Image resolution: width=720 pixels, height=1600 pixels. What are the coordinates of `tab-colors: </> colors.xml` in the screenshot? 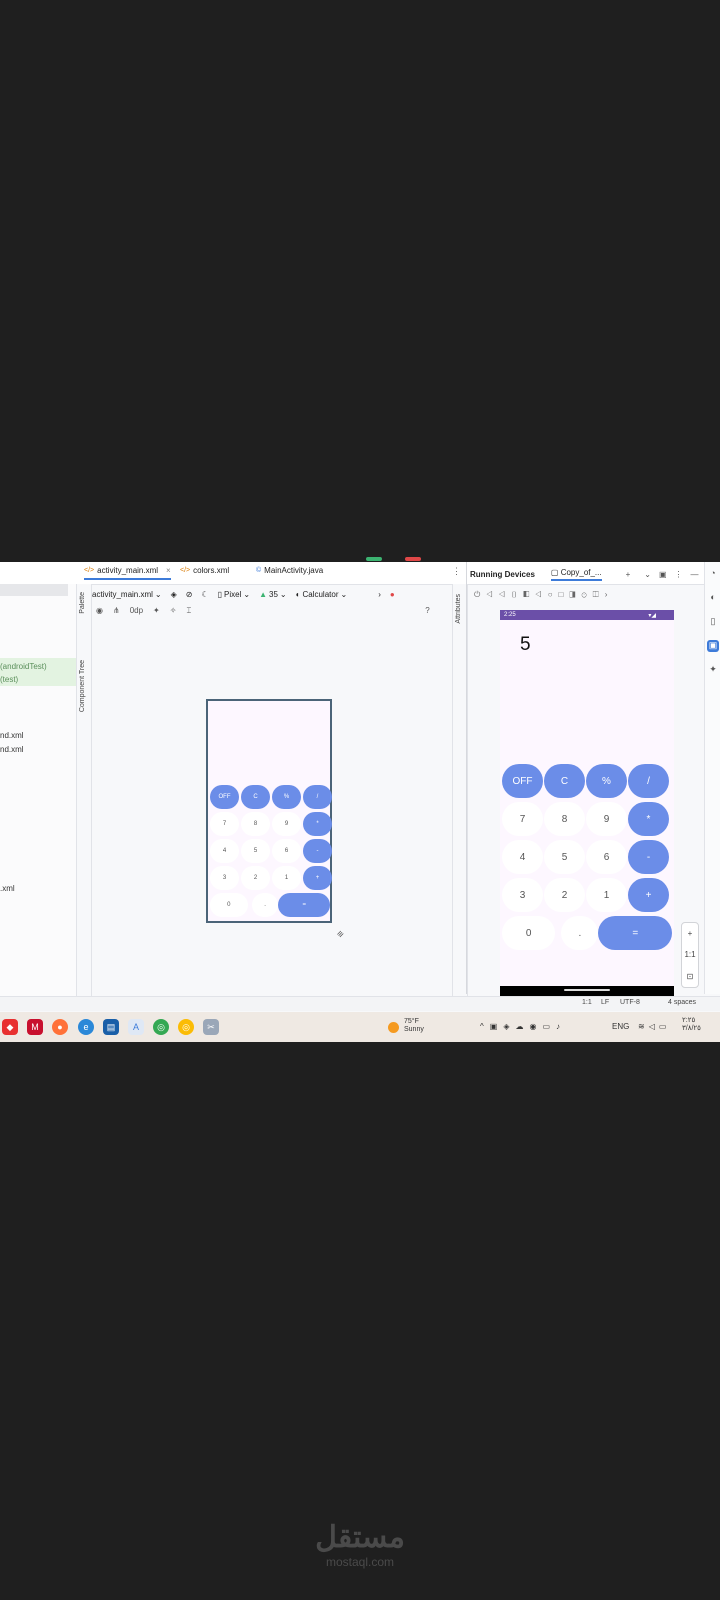 It's located at (204, 570).